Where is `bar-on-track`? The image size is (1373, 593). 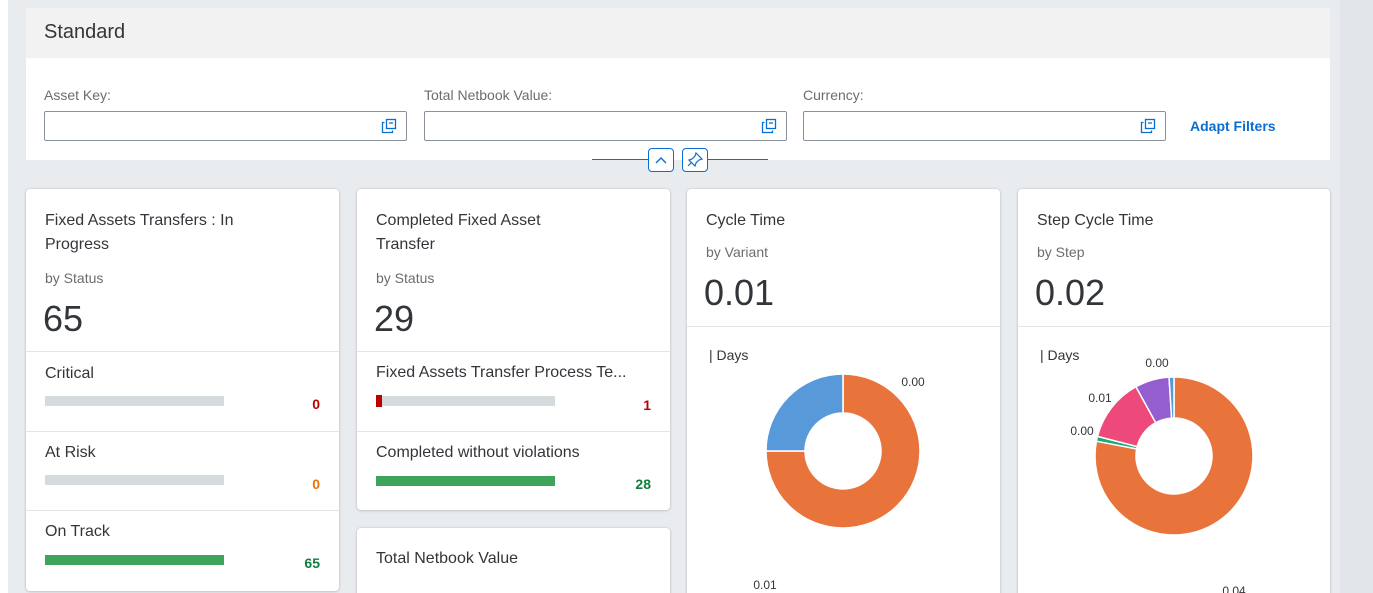 bar-on-track is located at coordinates (134, 560).